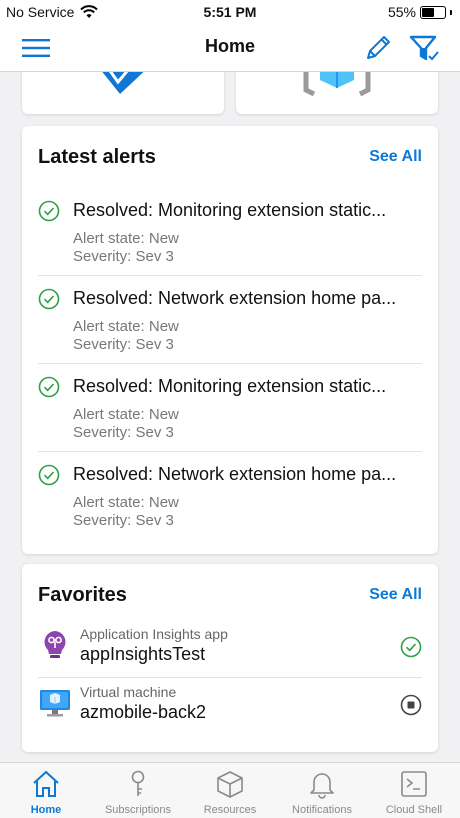 This screenshot has width=460, height=818. Describe the element at coordinates (428, 12) in the screenshot. I see `battery-fill` at that location.